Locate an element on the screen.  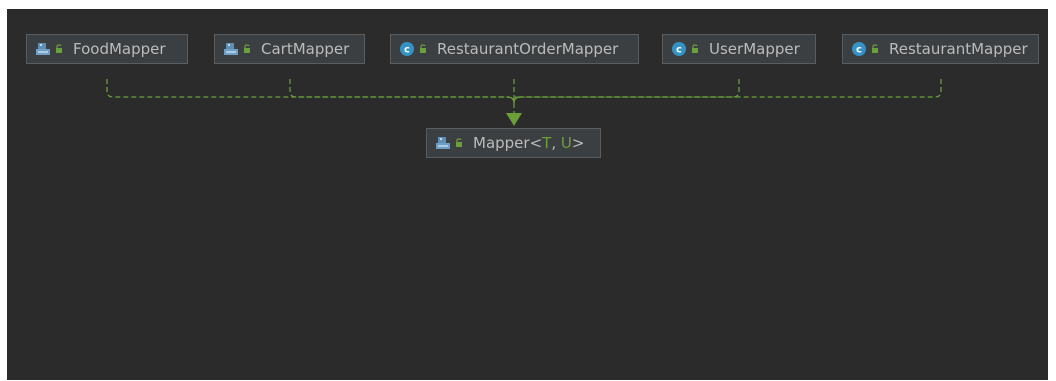
node-foodmapper: FoodMapper is located at coordinates (107, 49).